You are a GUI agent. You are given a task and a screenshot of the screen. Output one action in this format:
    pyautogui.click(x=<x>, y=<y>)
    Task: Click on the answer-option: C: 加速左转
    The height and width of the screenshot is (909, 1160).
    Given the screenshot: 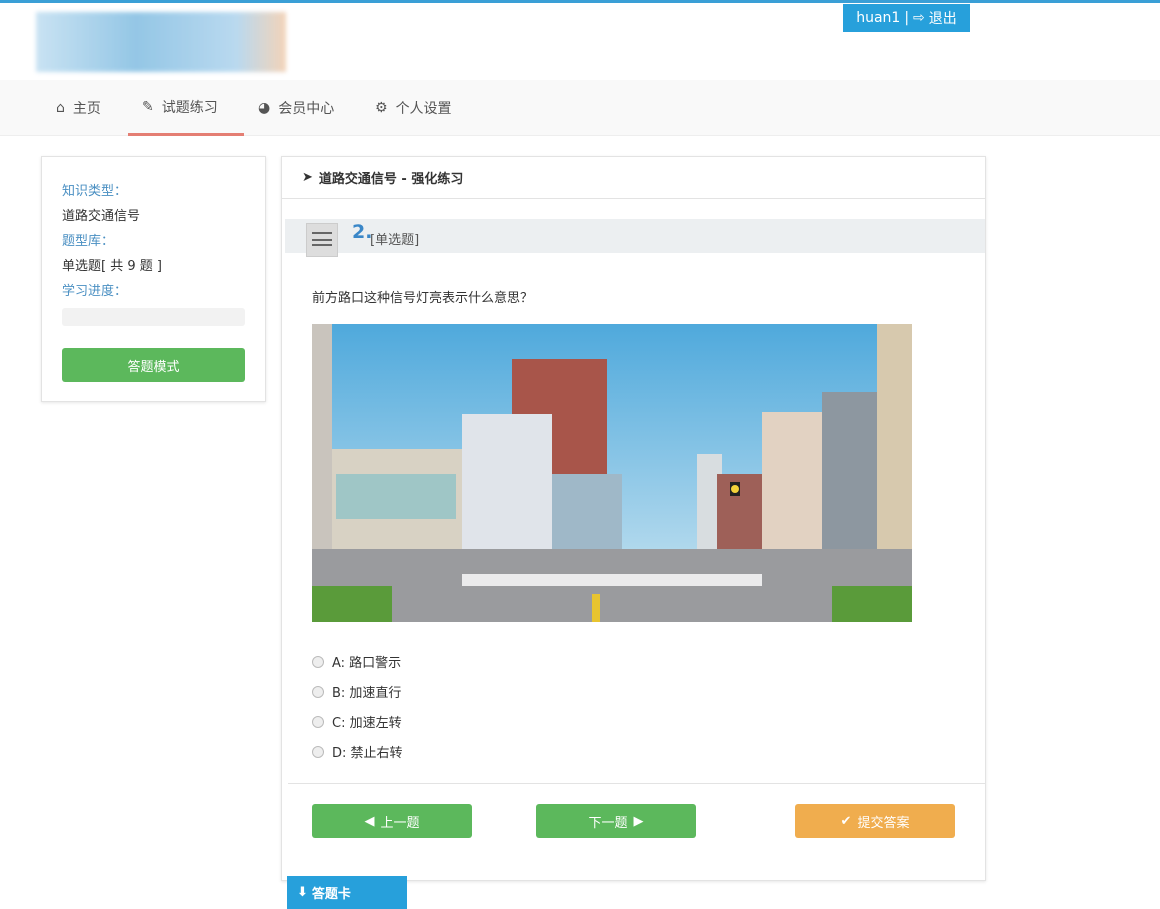 What is the action you would take?
    pyautogui.click(x=357, y=721)
    